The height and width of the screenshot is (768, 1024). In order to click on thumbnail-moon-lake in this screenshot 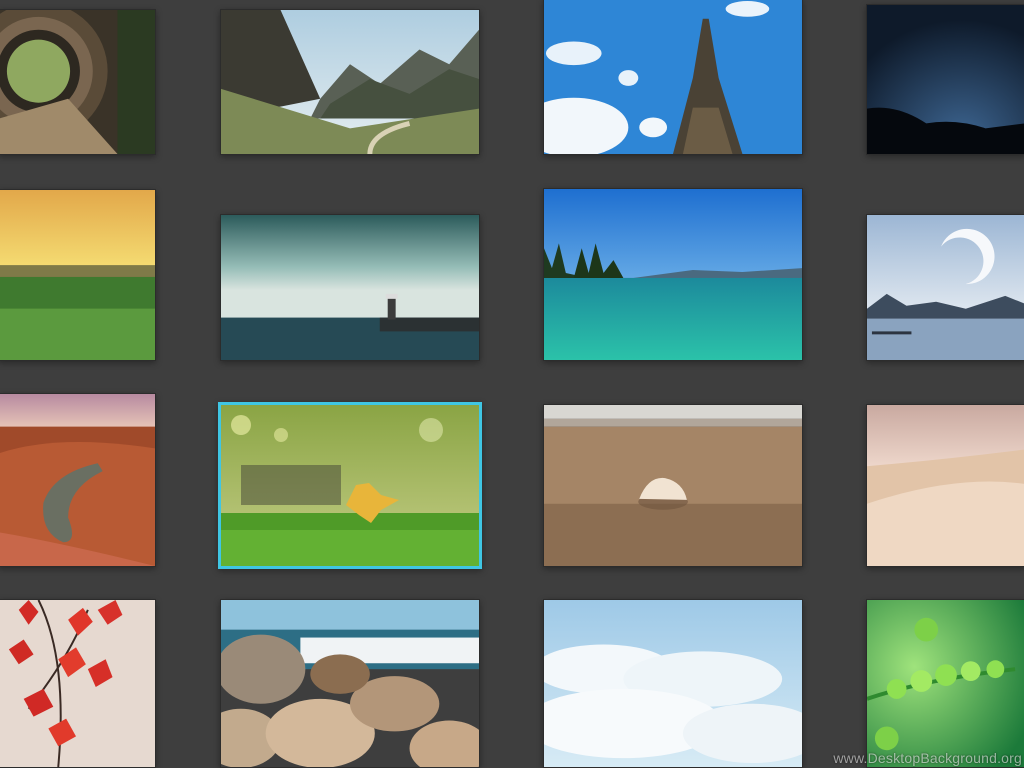, I will do `click(945, 287)`.